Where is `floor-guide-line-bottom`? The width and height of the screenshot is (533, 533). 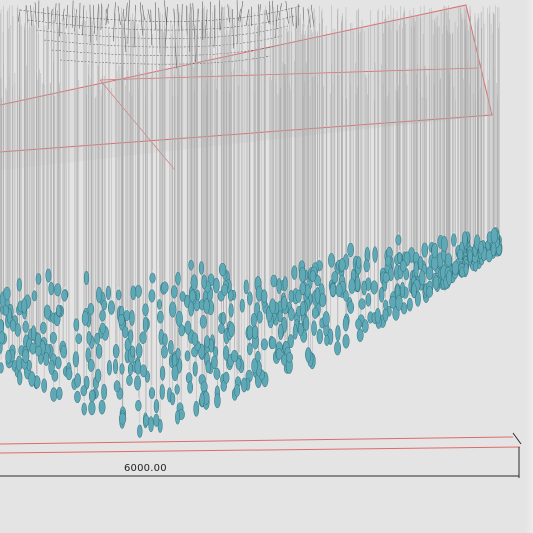 floor-guide-line-bottom is located at coordinates (260, 450).